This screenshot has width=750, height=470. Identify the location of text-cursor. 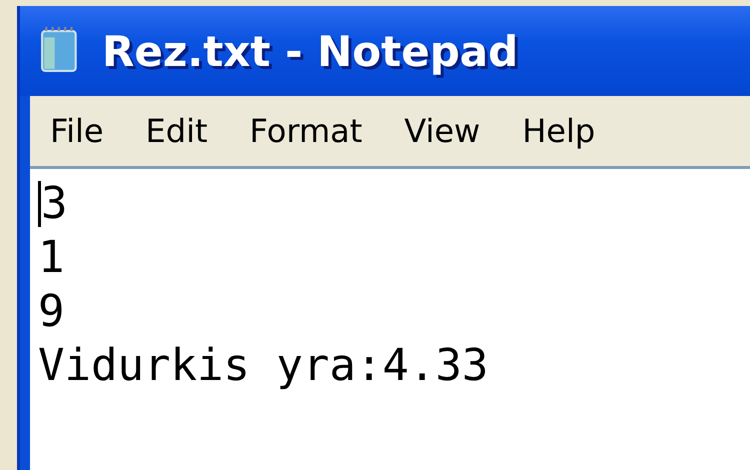
(39, 204).